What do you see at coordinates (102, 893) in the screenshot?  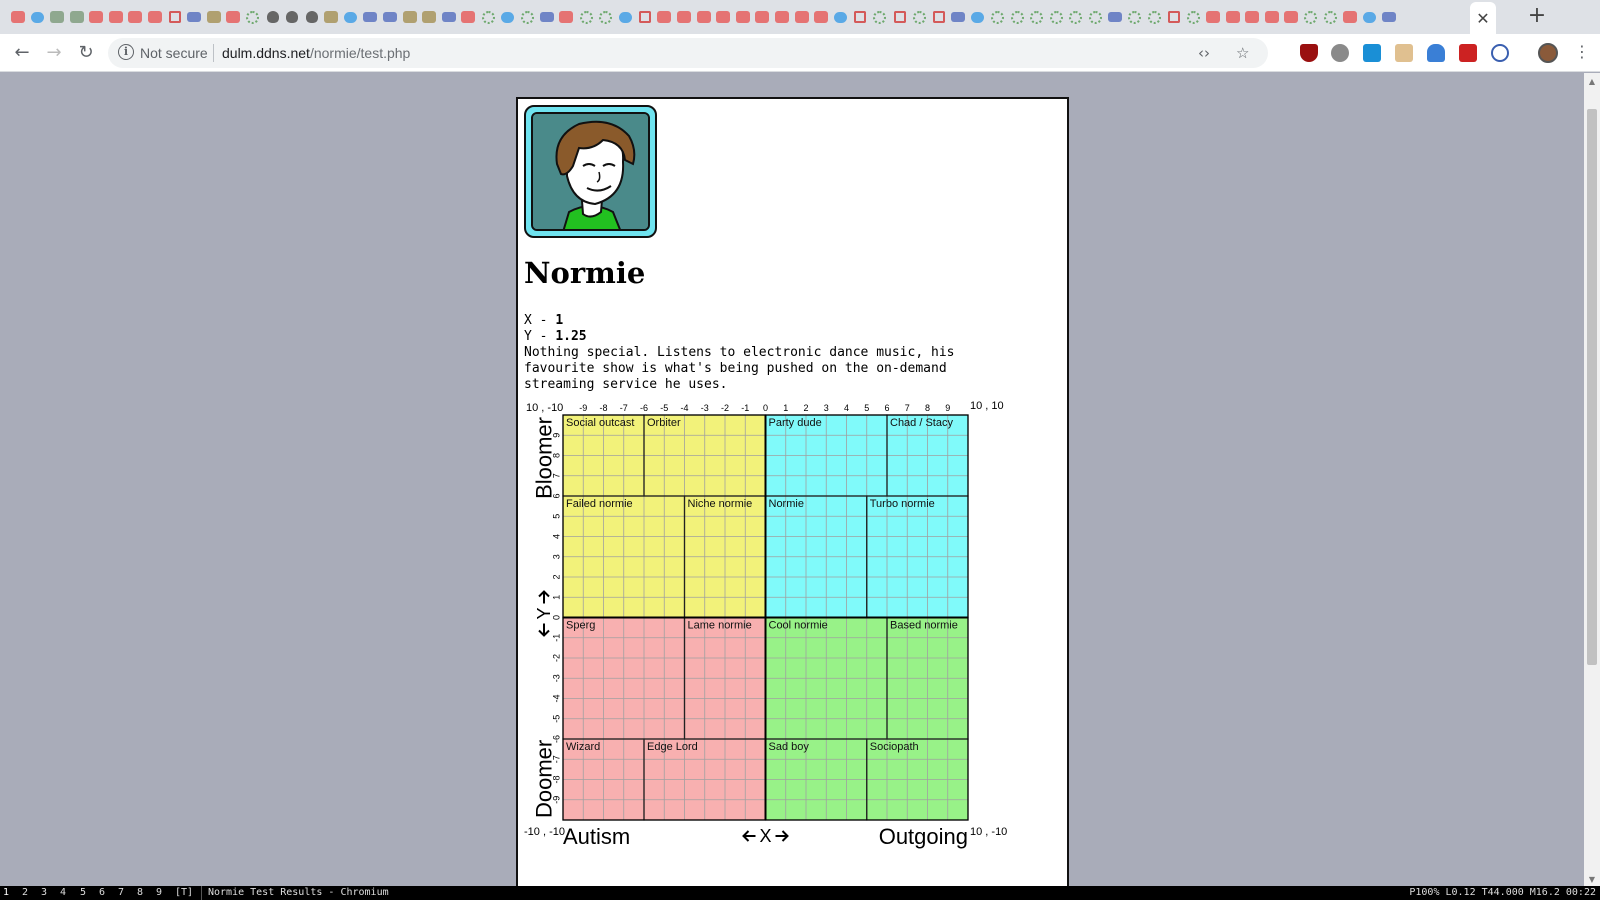 I see `workspace-6: 6` at bounding box center [102, 893].